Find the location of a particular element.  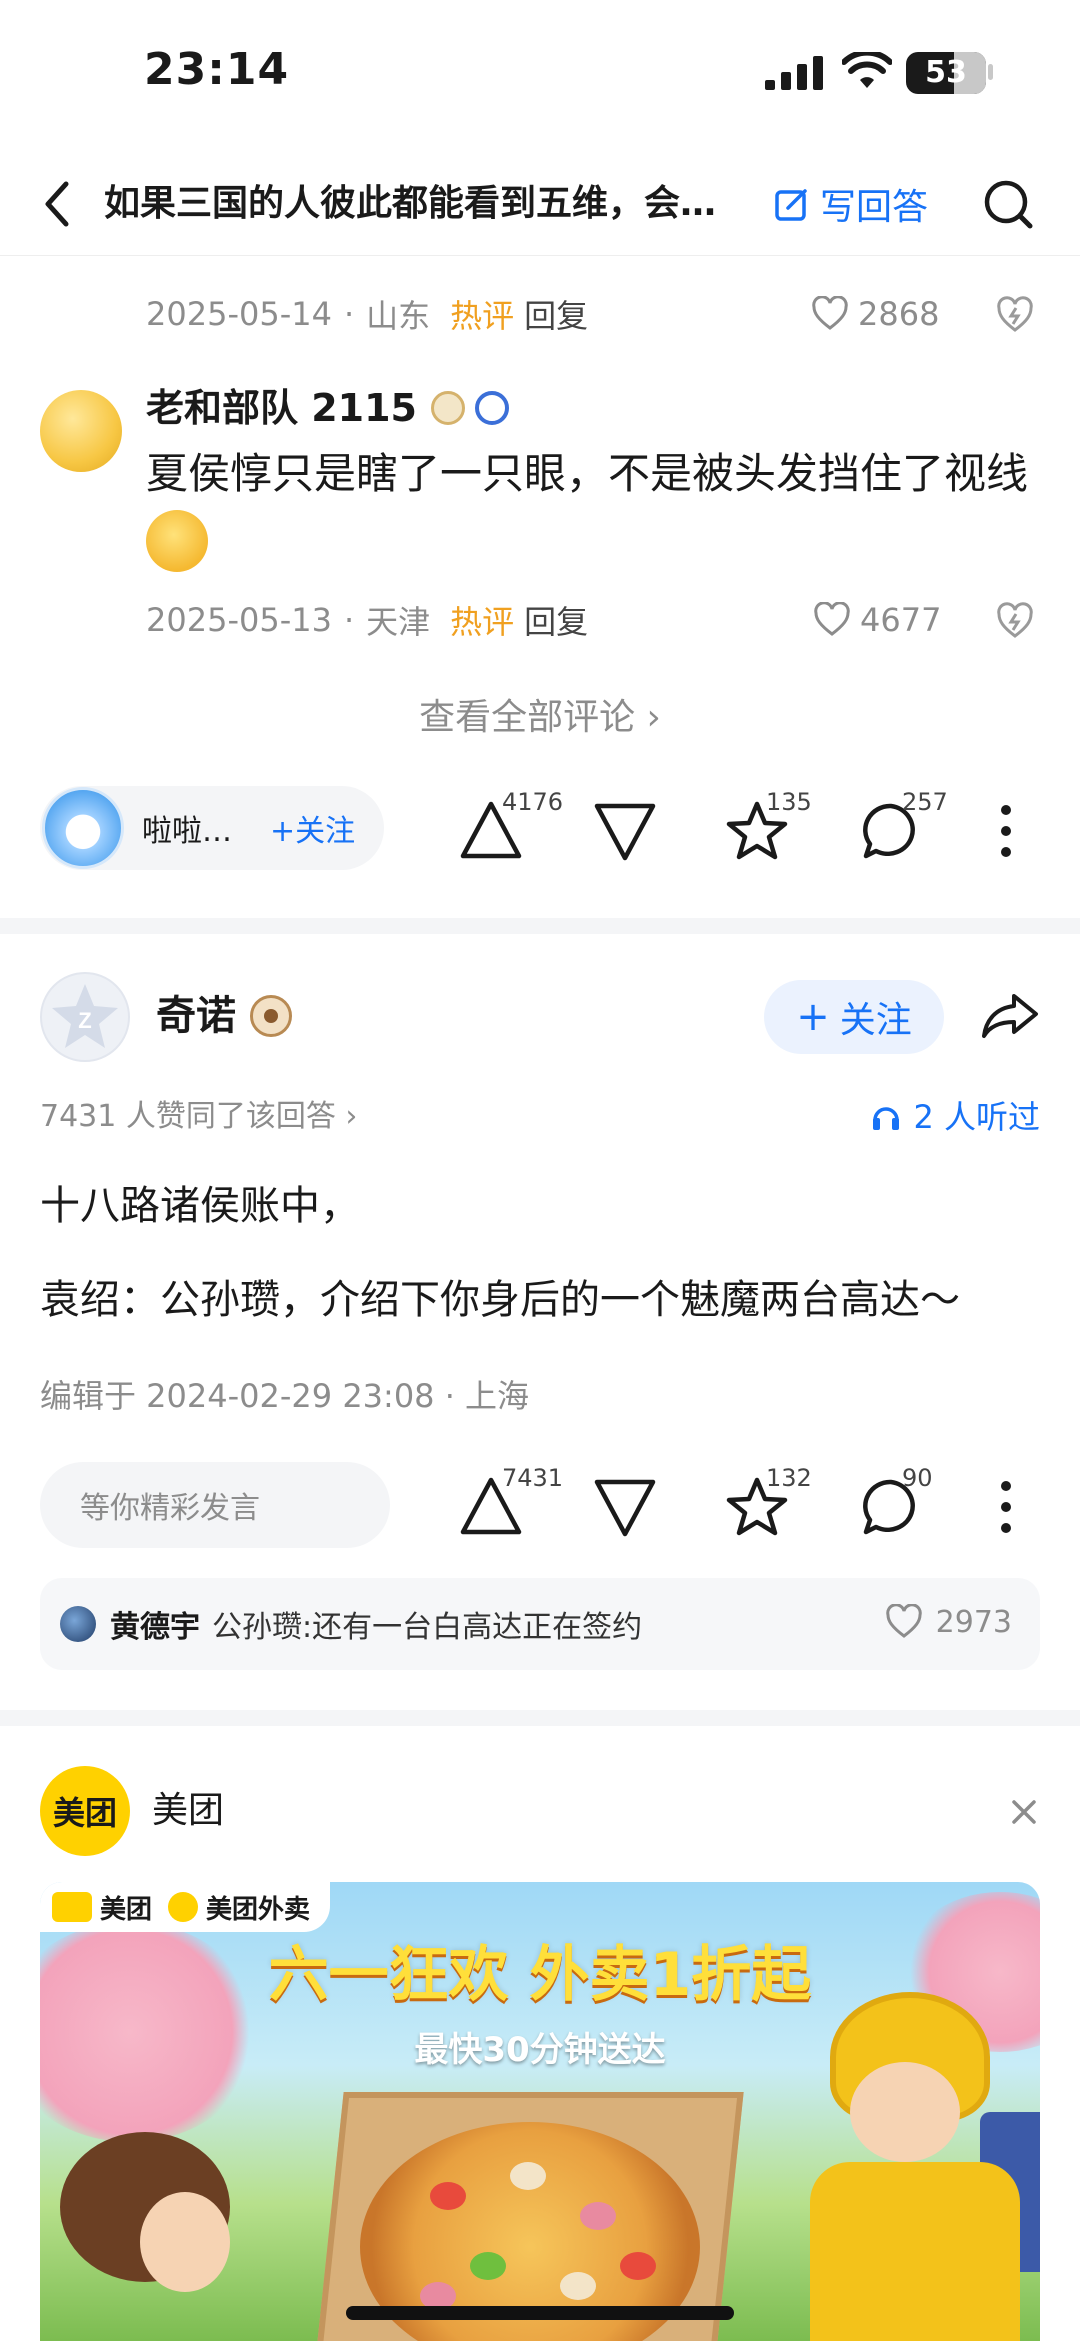

top-comment-text: 公孙瓒:还有一台白高达正在签约 is located at coordinates (427, 1627).